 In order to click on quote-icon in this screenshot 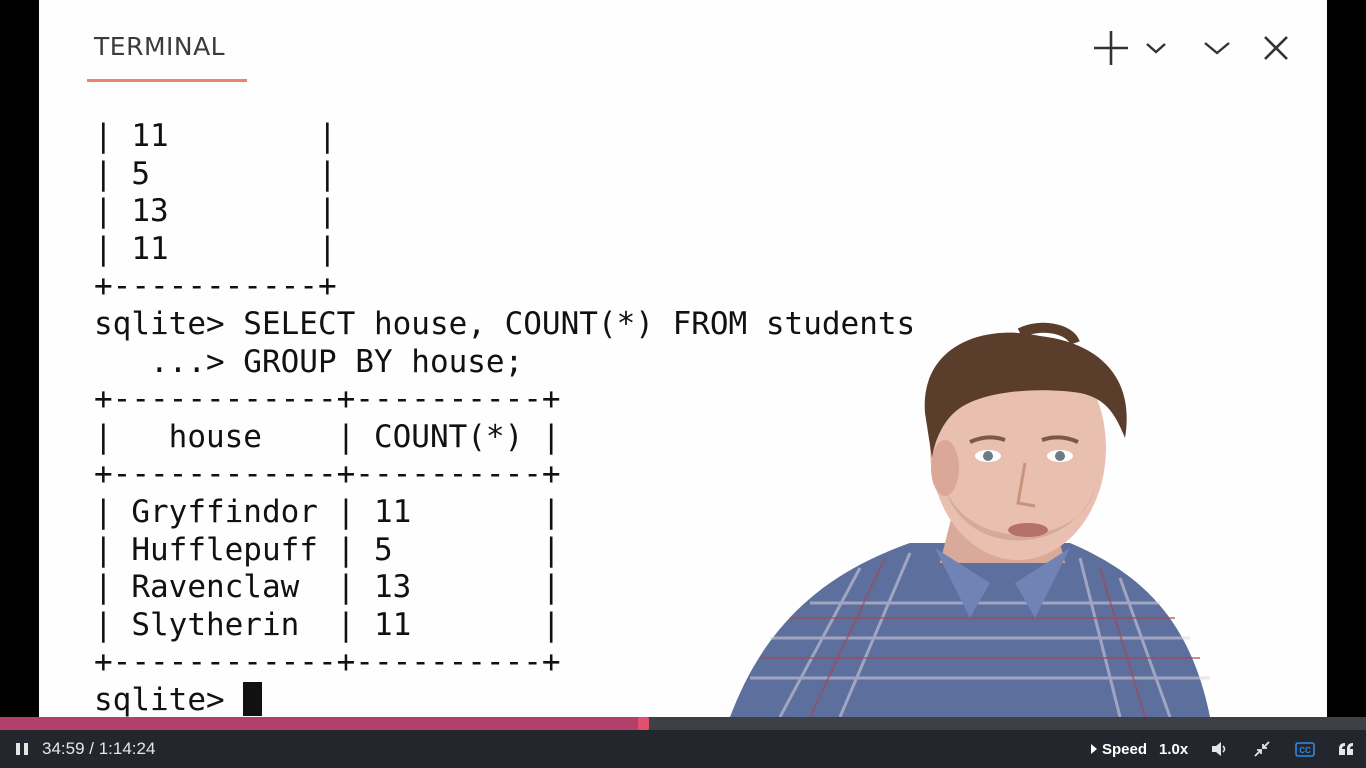, I will do `click(1346, 749)`.